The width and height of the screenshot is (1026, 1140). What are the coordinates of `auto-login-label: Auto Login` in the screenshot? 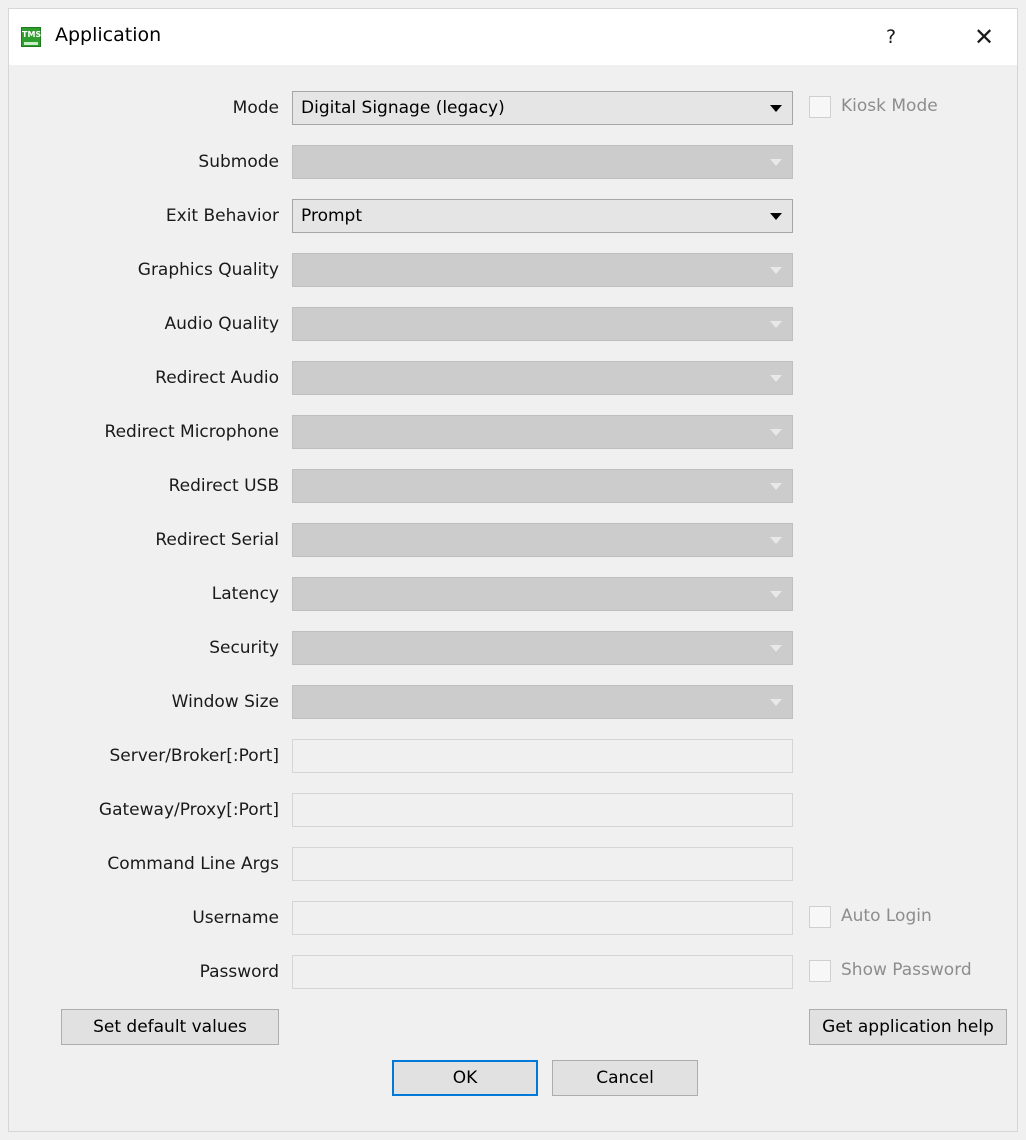 It's located at (886, 916).